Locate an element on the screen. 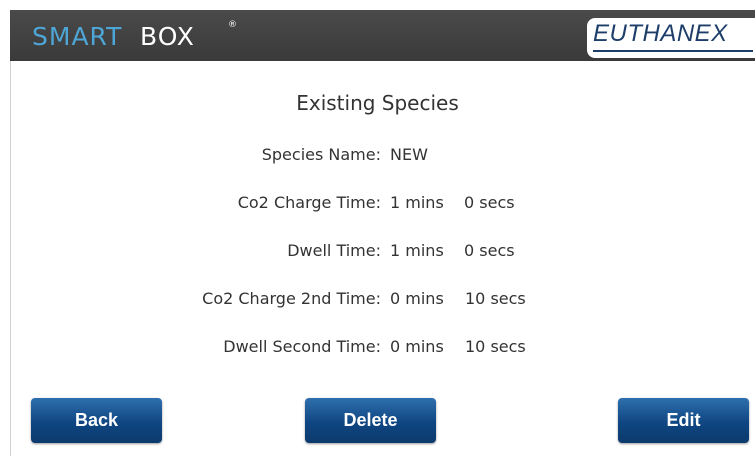 This screenshot has width=755, height=456. euthanex-logo-text: EUTHANEX is located at coordinates (660, 33).